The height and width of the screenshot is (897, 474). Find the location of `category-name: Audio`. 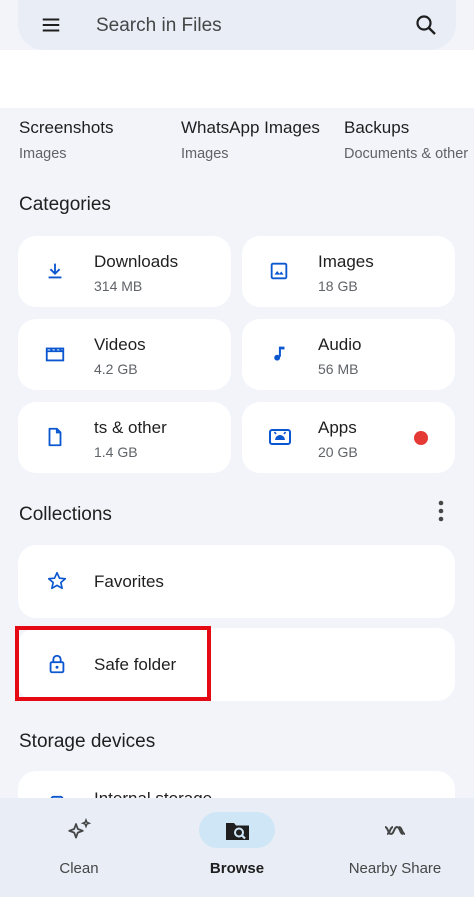

category-name: Audio is located at coordinates (340, 344).